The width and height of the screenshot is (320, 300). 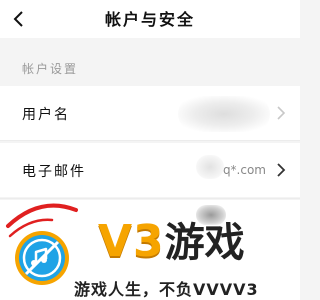 I want to click on divider, so click(x=150, y=140).